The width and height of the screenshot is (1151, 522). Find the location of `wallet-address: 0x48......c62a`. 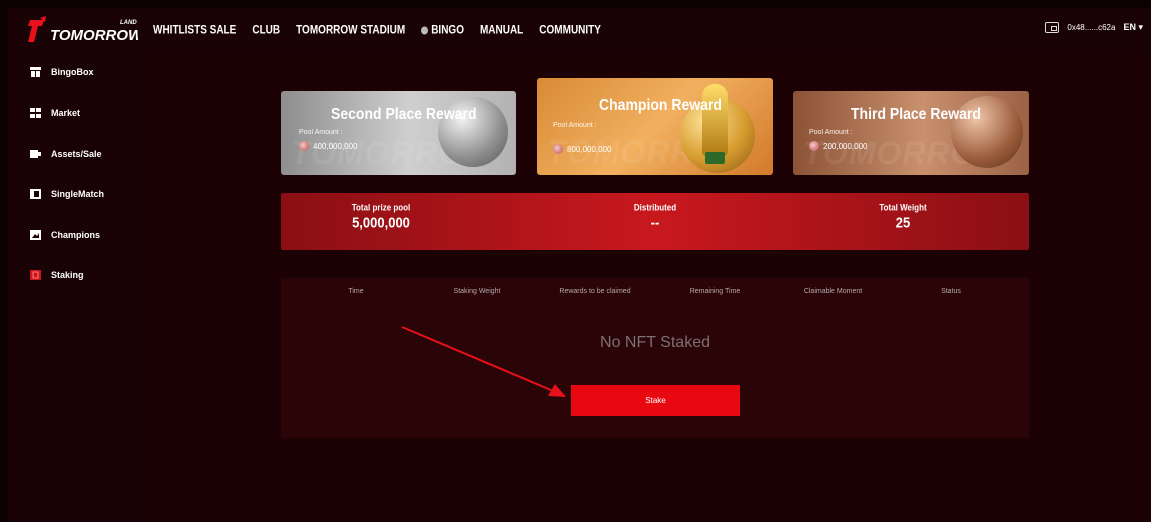

wallet-address: 0x48......c62a is located at coordinates (1091, 27).